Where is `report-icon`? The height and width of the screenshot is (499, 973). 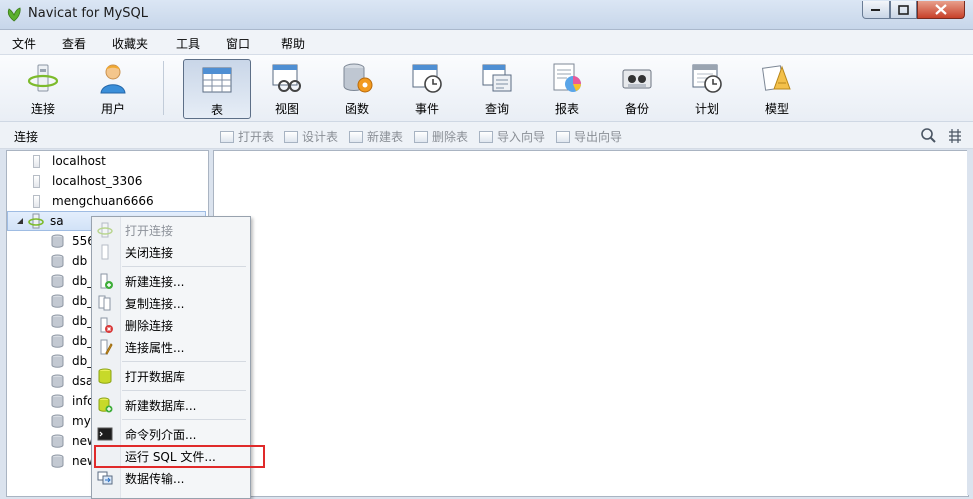
report-icon is located at coordinates (567, 77).